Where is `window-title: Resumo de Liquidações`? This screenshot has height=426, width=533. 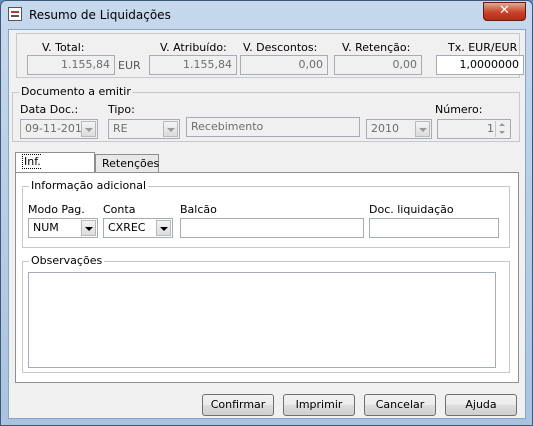
window-title: Resumo de Liquidações is located at coordinates (100, 15).